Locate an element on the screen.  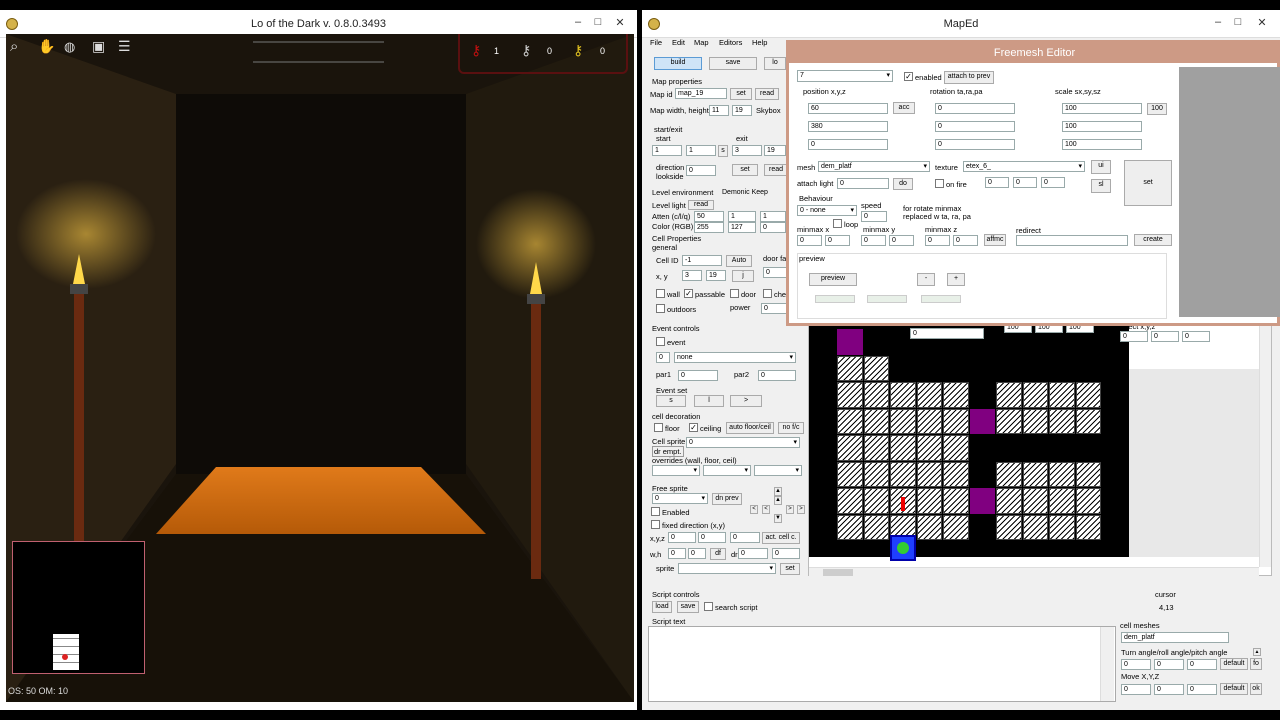
on-fire-checkbox is located at coordinates (939, 183).